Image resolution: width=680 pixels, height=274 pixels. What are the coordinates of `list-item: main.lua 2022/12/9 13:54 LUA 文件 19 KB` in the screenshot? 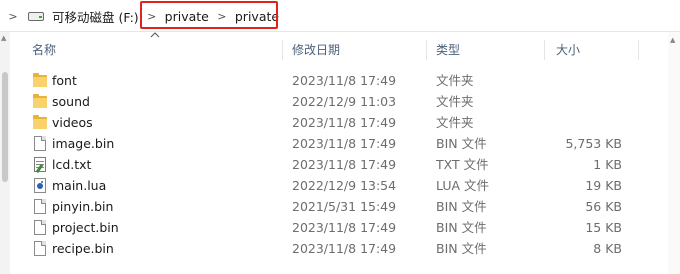 It's located at (334, 185).